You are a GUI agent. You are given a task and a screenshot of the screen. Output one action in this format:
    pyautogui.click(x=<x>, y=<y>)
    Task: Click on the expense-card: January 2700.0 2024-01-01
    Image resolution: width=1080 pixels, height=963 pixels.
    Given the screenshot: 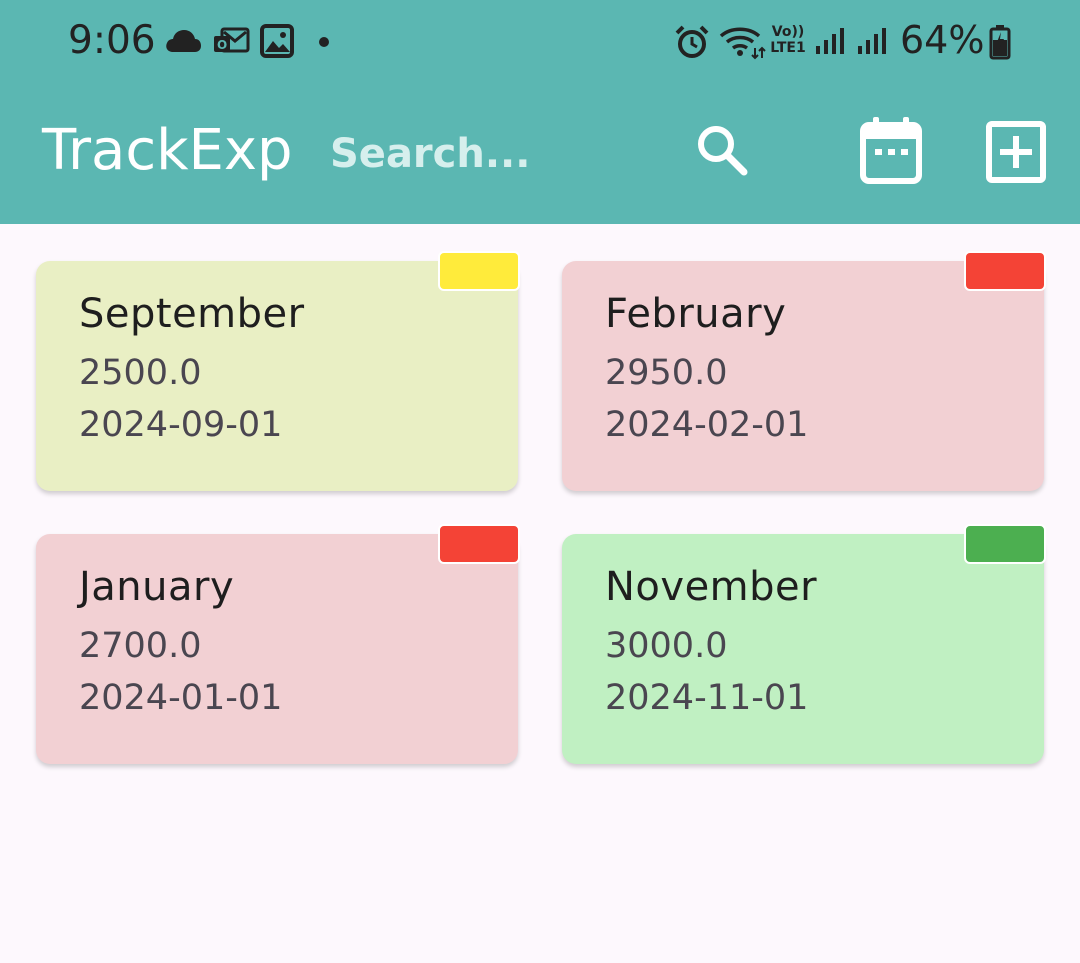 What is the action you would take?
    pyautogui.click(x=278, y=644)
    